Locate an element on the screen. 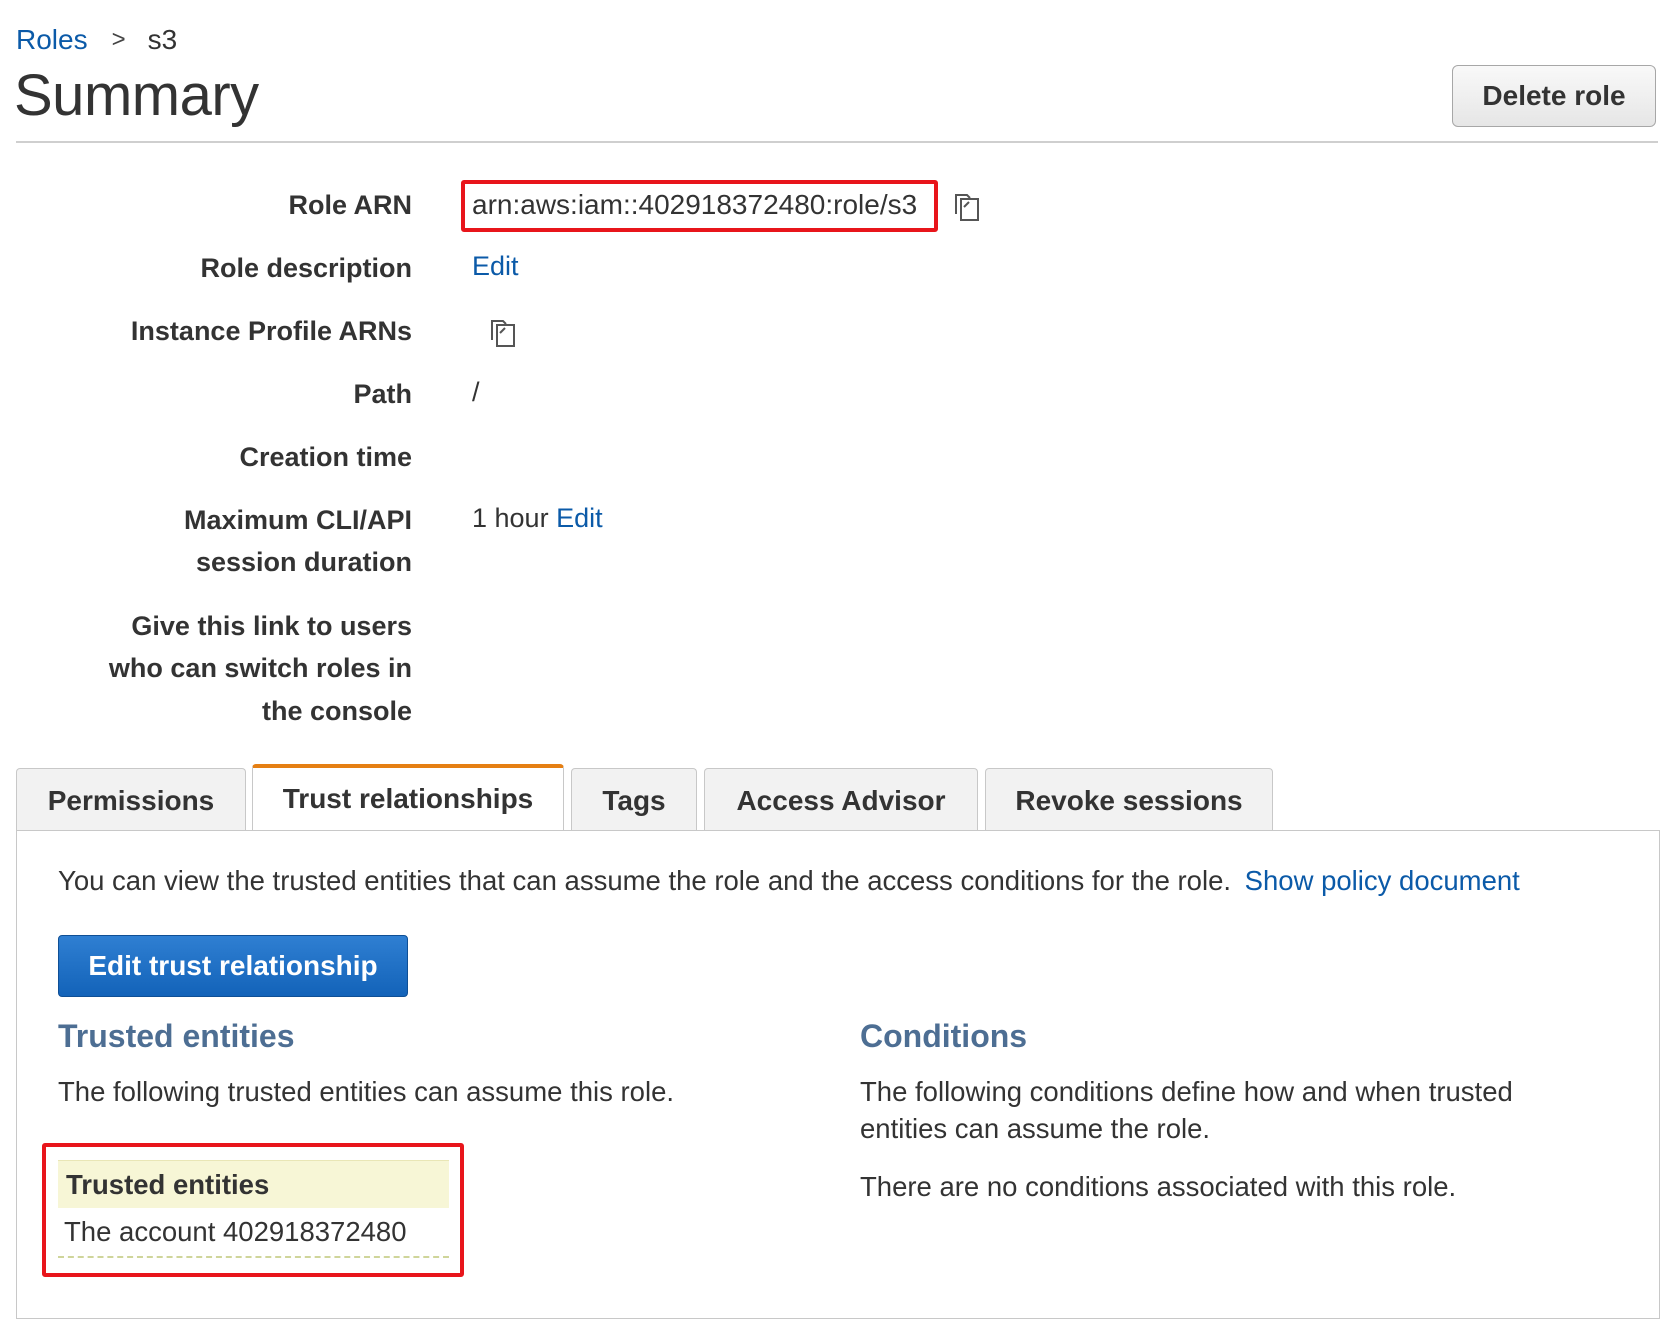 The width and height of the screenshot is (1678, 1334). role-arn-label: Role ARN is located at coordinates (350, 205).